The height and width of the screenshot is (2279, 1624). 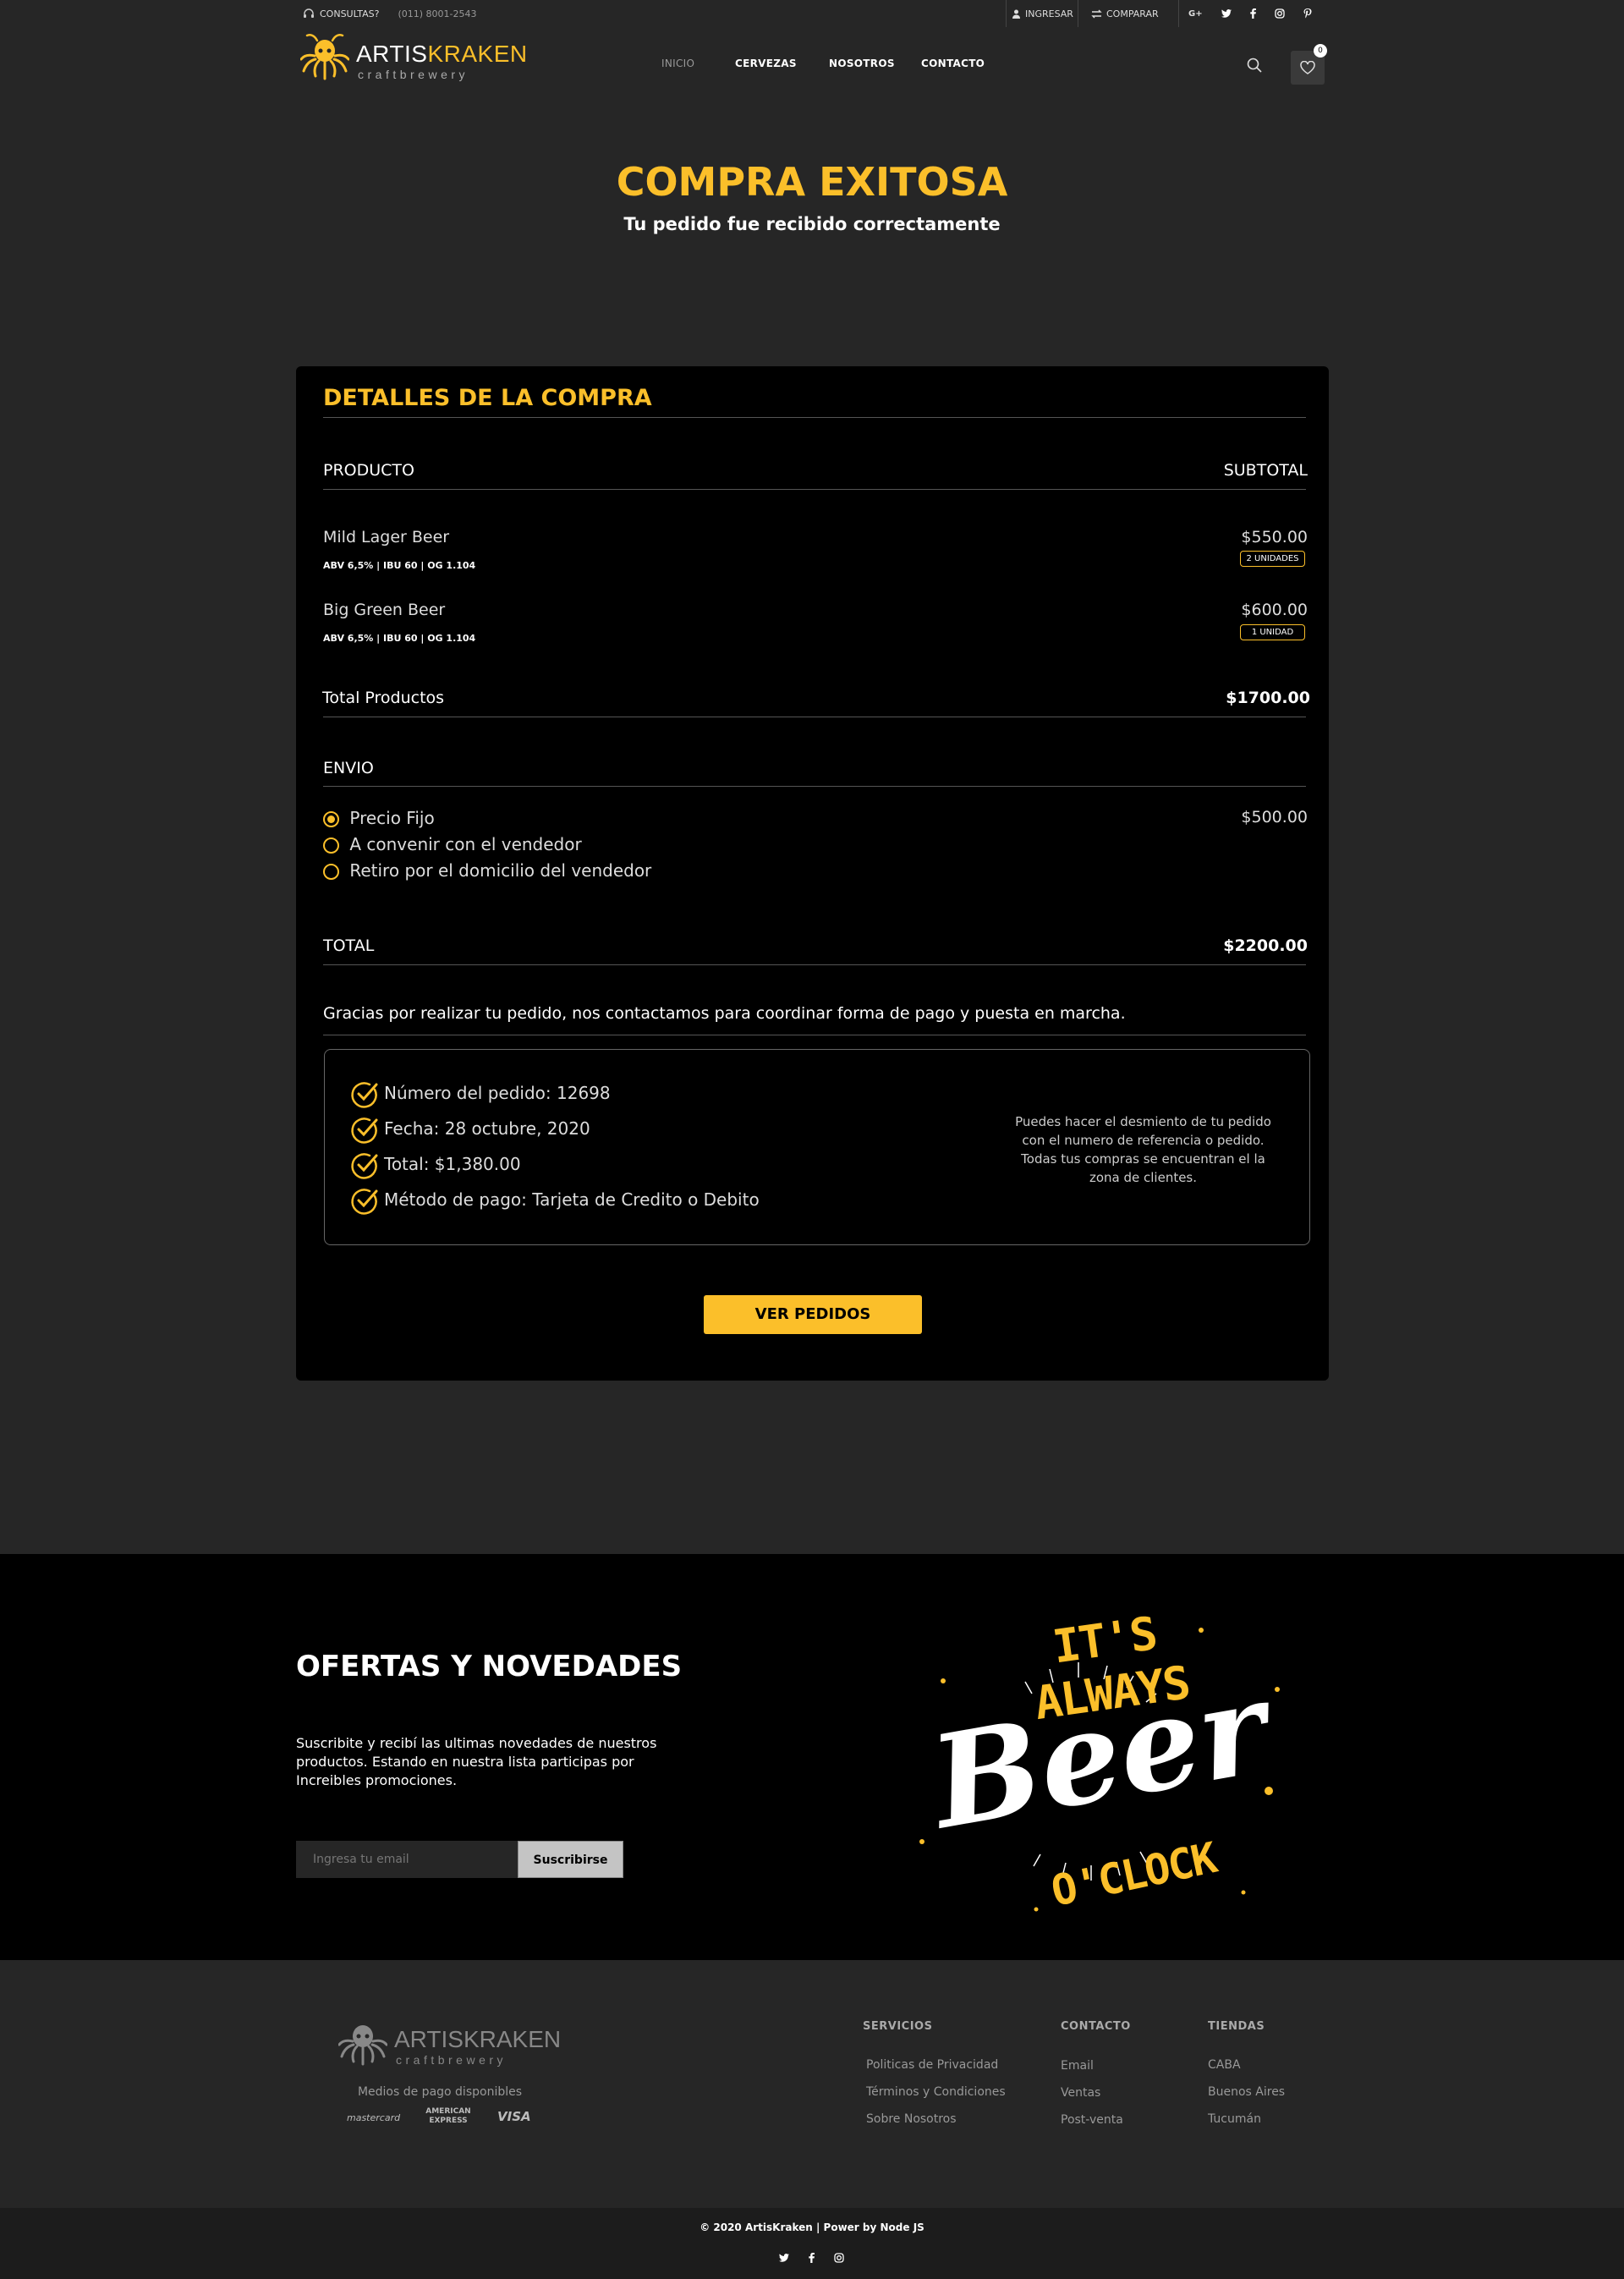 I want to click on product-price: $600.00, so click(x=1274, y=610).